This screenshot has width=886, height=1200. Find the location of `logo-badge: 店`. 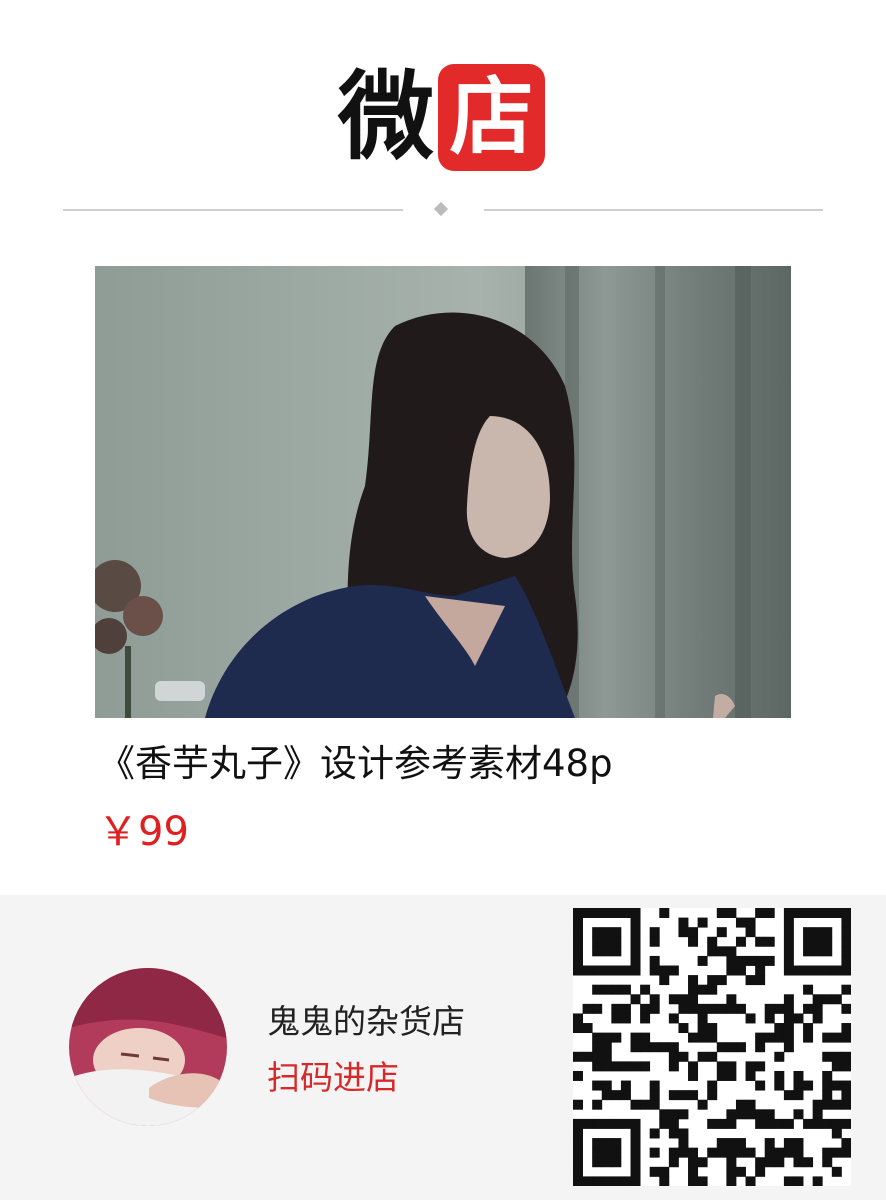

logo-badge: 店 is located at coordinates (491, 117).